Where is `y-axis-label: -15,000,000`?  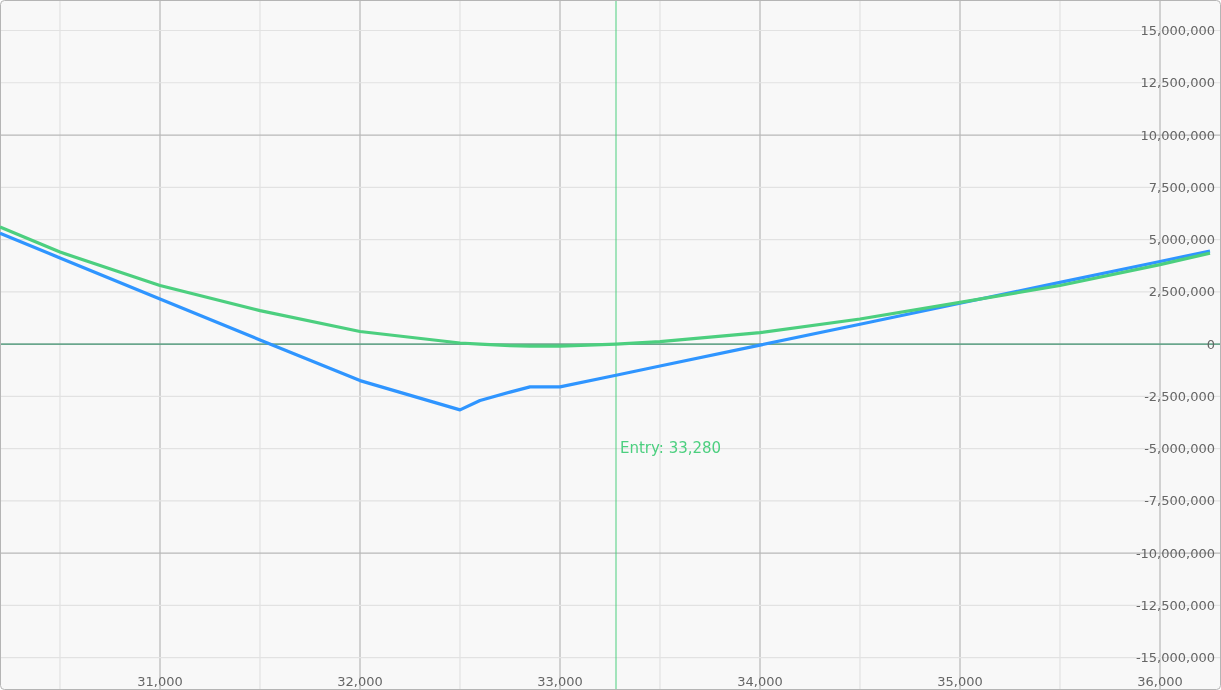 y-axis-label: -15,000,000 is located at coordinates (1175, 658).